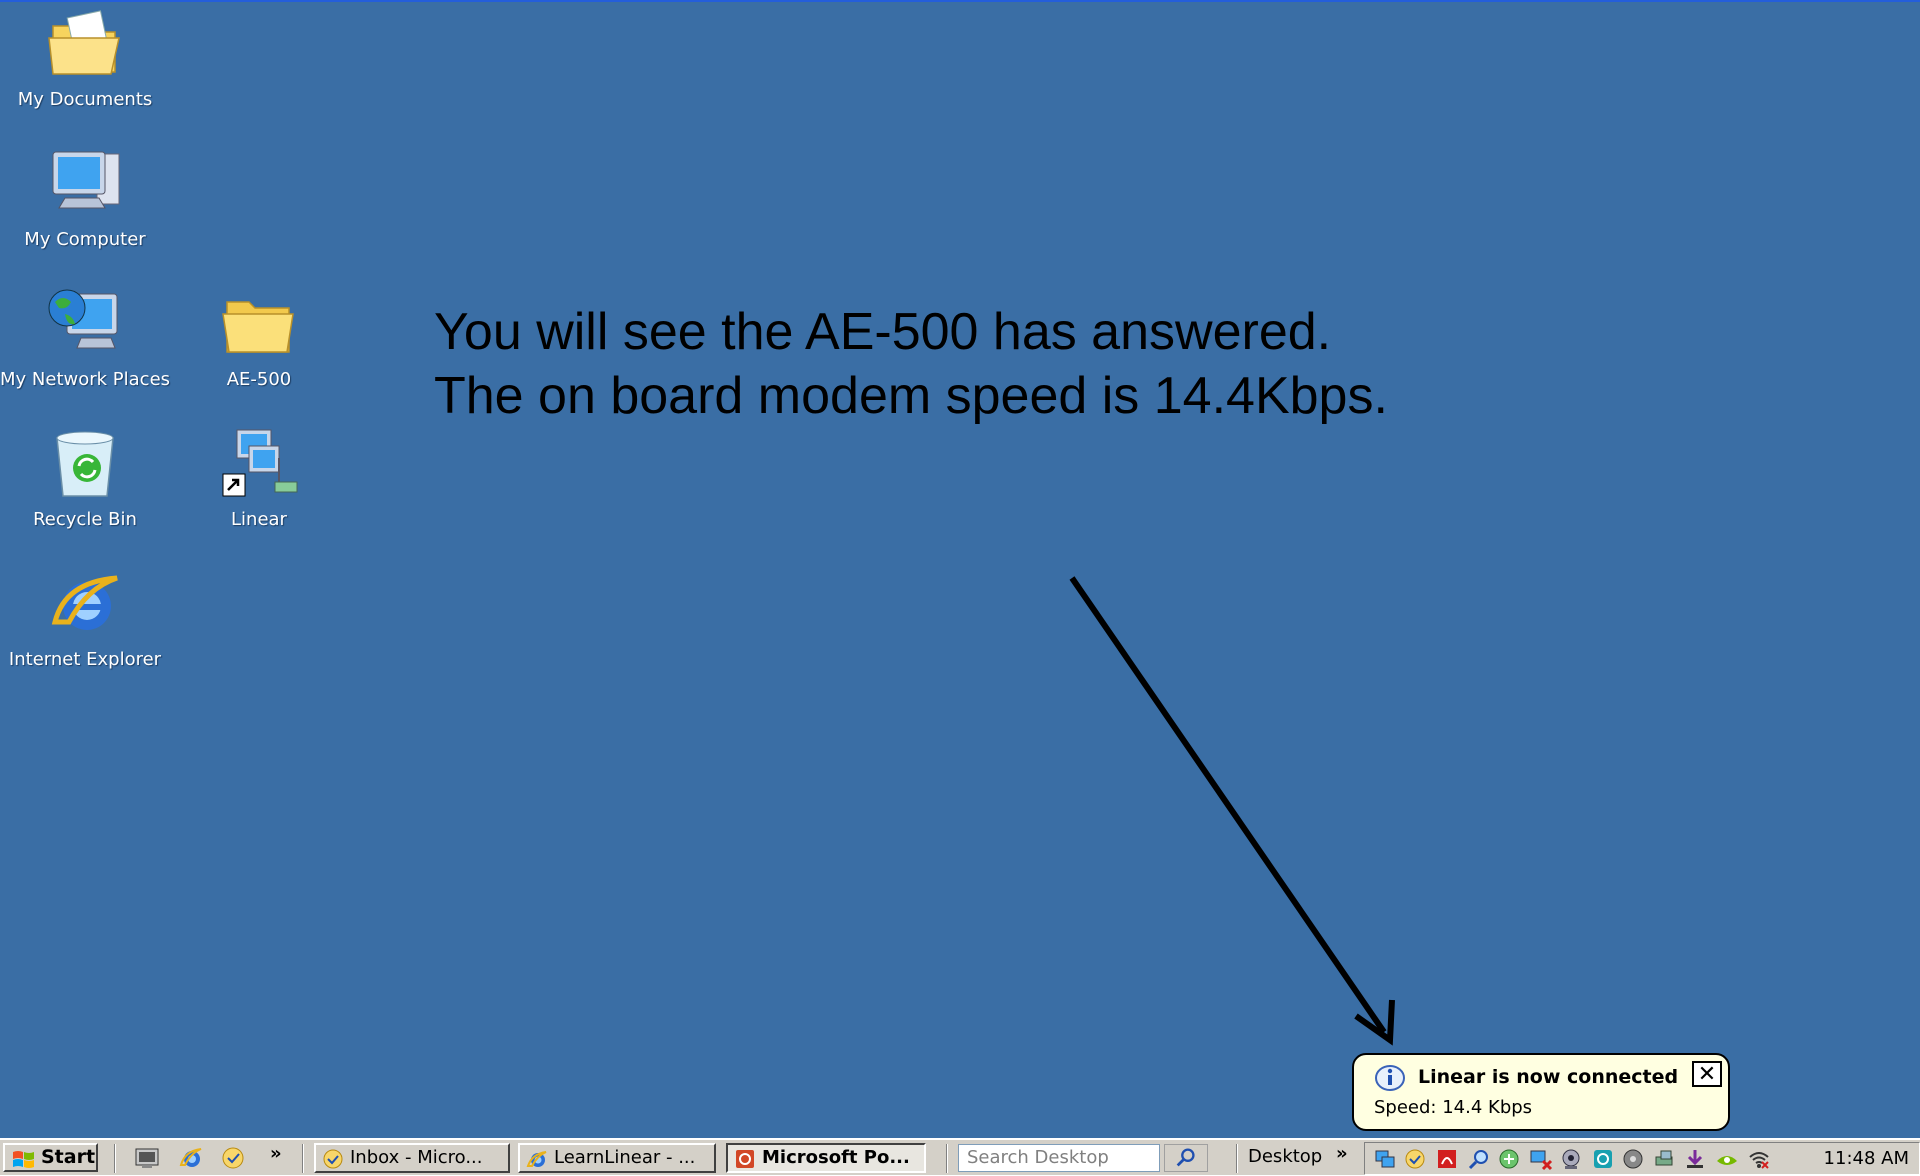  Describe the element at coordinates (147, 1158) in the screenshot. I see `show-desktop-icon` at that location.